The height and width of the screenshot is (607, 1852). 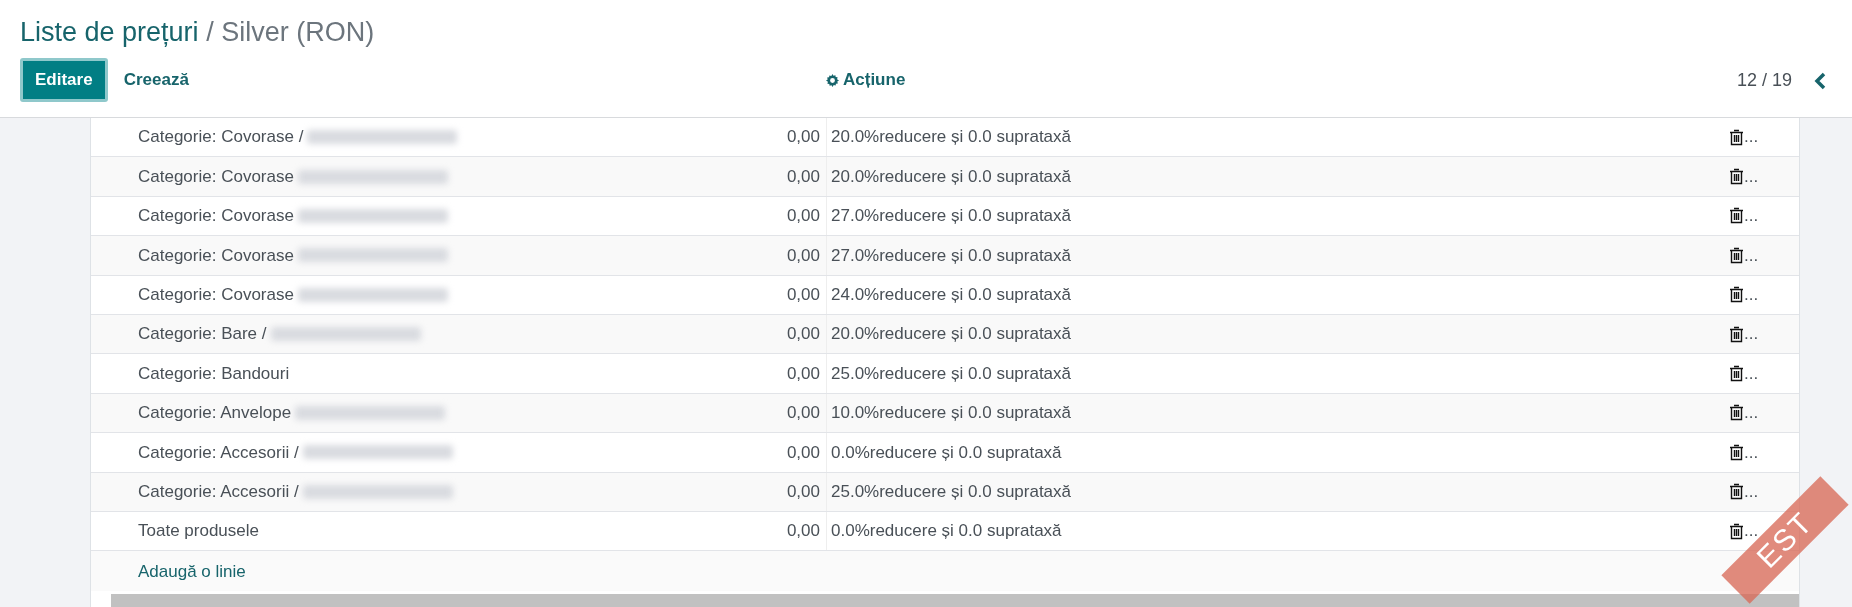 What do you see at coordinates (214, 373) in the screenshot?
I see `category-name: Categorie: Bandouri` at bounding box center [214, 373].